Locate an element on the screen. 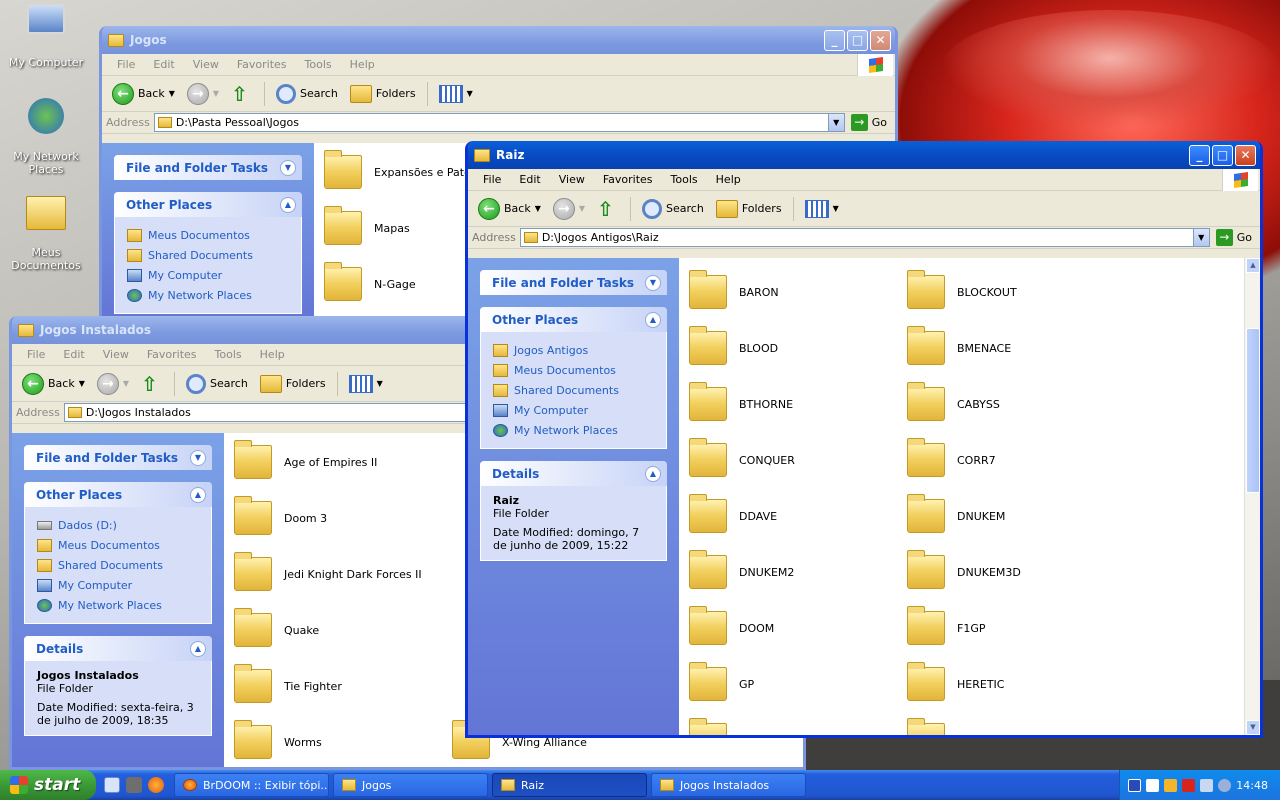 Image resolution: width=1280 pixels, height=800 pixels. scroll-down-button: ▼ is located at coordinates (1253, 727).